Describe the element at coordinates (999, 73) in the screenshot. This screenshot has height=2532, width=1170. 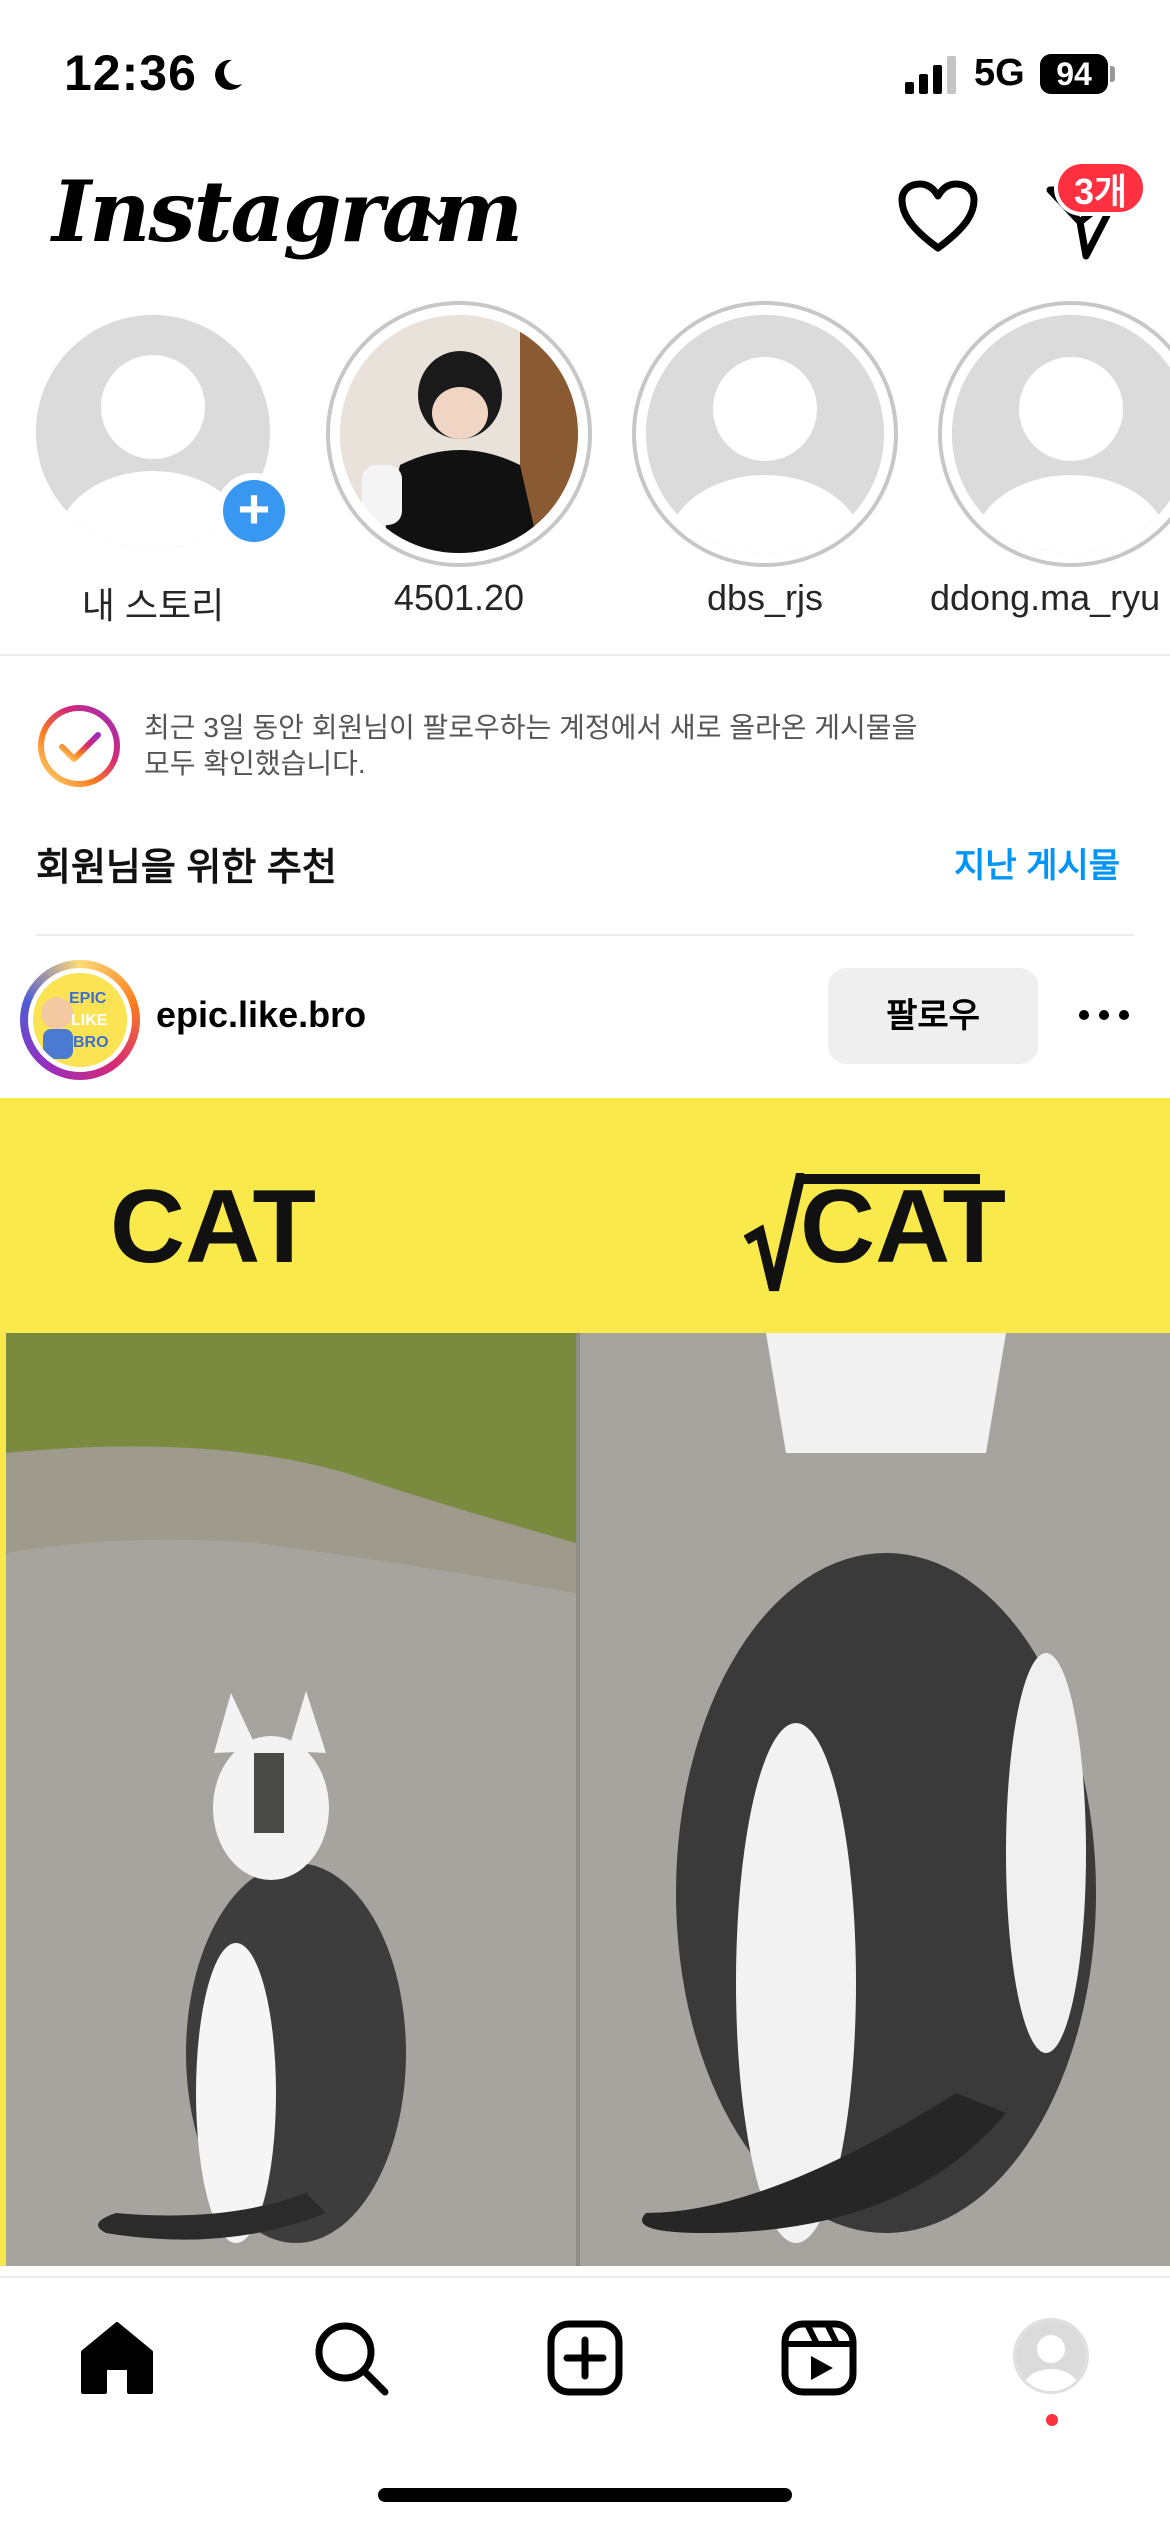
I see `network-type: 5G` at that location.